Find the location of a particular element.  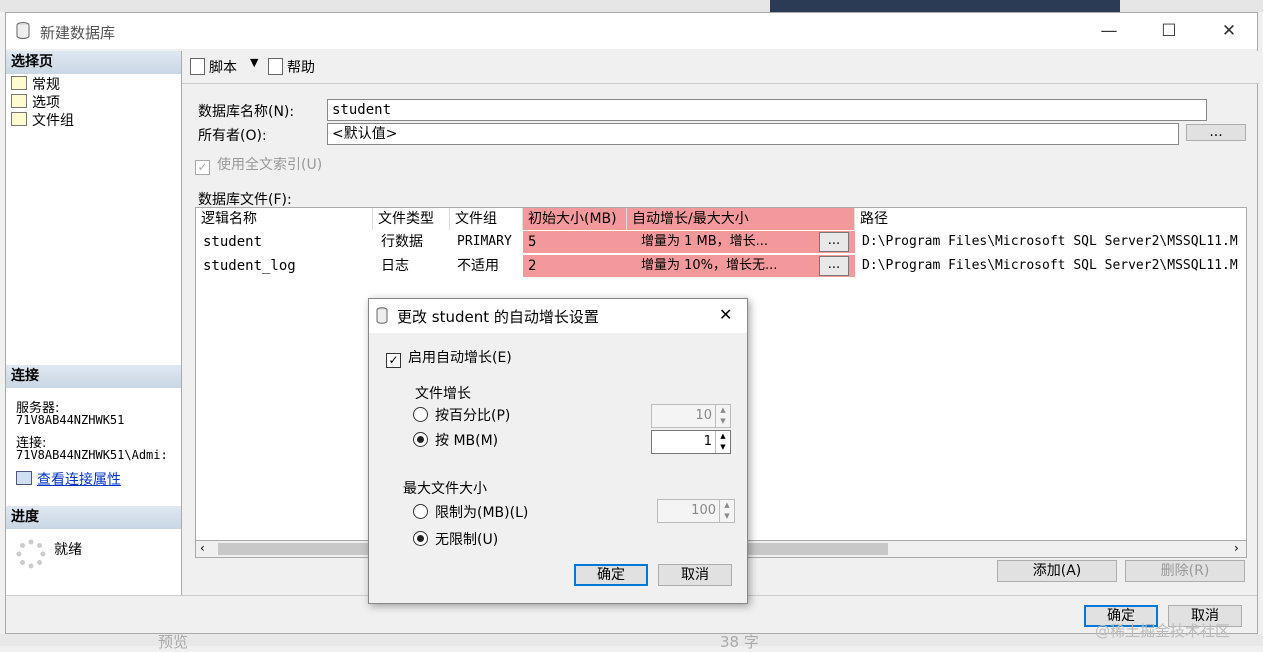

script-dropdown-icon: ▼ is located at coordinates (254, 62).